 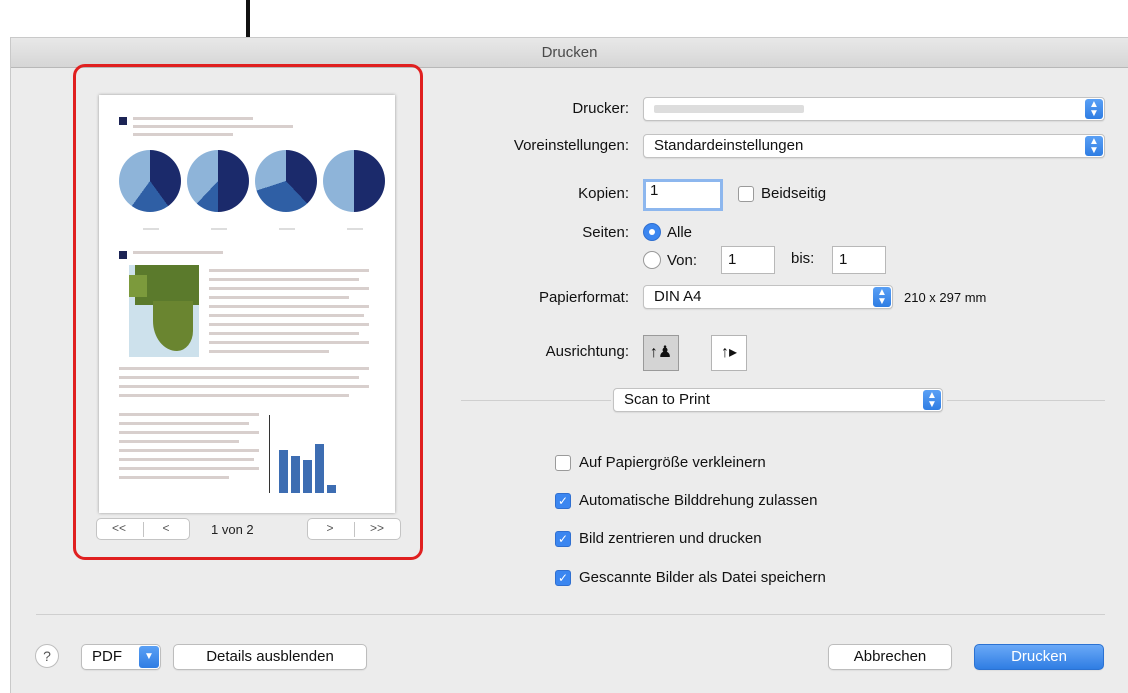 I want to click on printer-select: ▲ ▼, so click(x=874, y=109).